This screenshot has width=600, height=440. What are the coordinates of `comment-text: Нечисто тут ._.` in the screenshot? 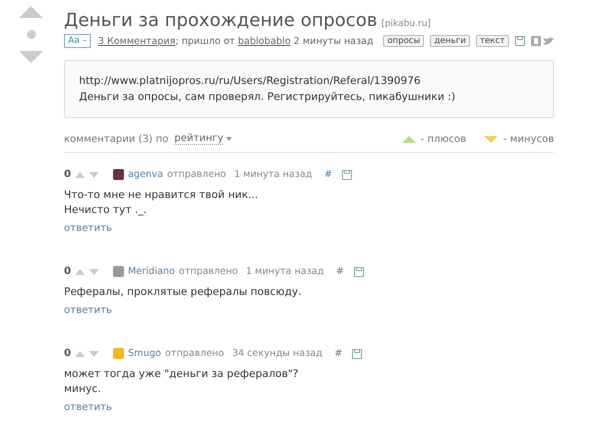 It's located at (106, 210).